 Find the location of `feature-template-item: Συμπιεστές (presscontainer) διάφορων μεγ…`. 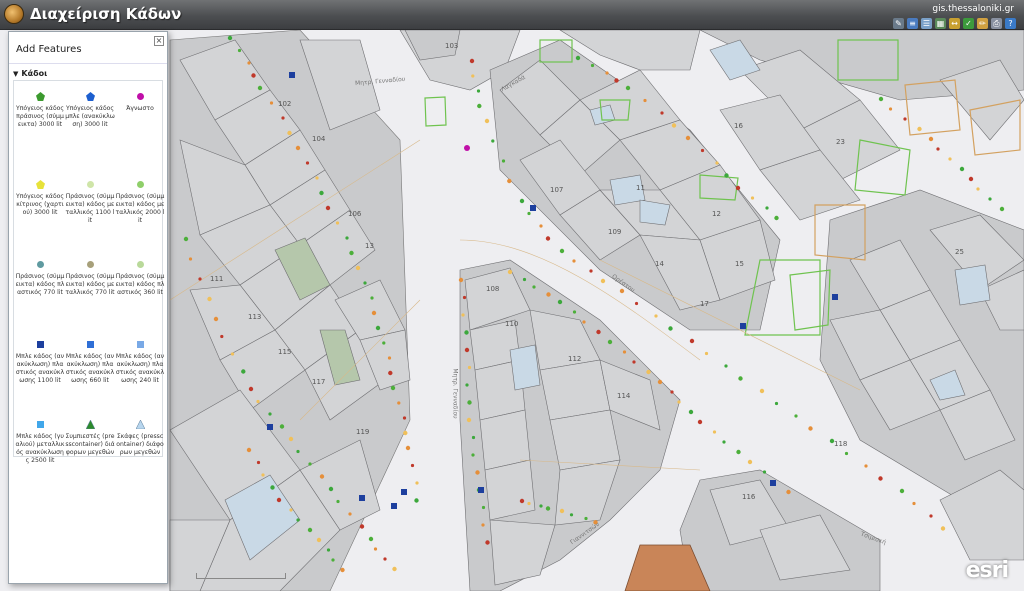

feature-template-item: Συμπιεστές (presscontainer) διάφορων μεγ… is located at coordinates (90, 438).